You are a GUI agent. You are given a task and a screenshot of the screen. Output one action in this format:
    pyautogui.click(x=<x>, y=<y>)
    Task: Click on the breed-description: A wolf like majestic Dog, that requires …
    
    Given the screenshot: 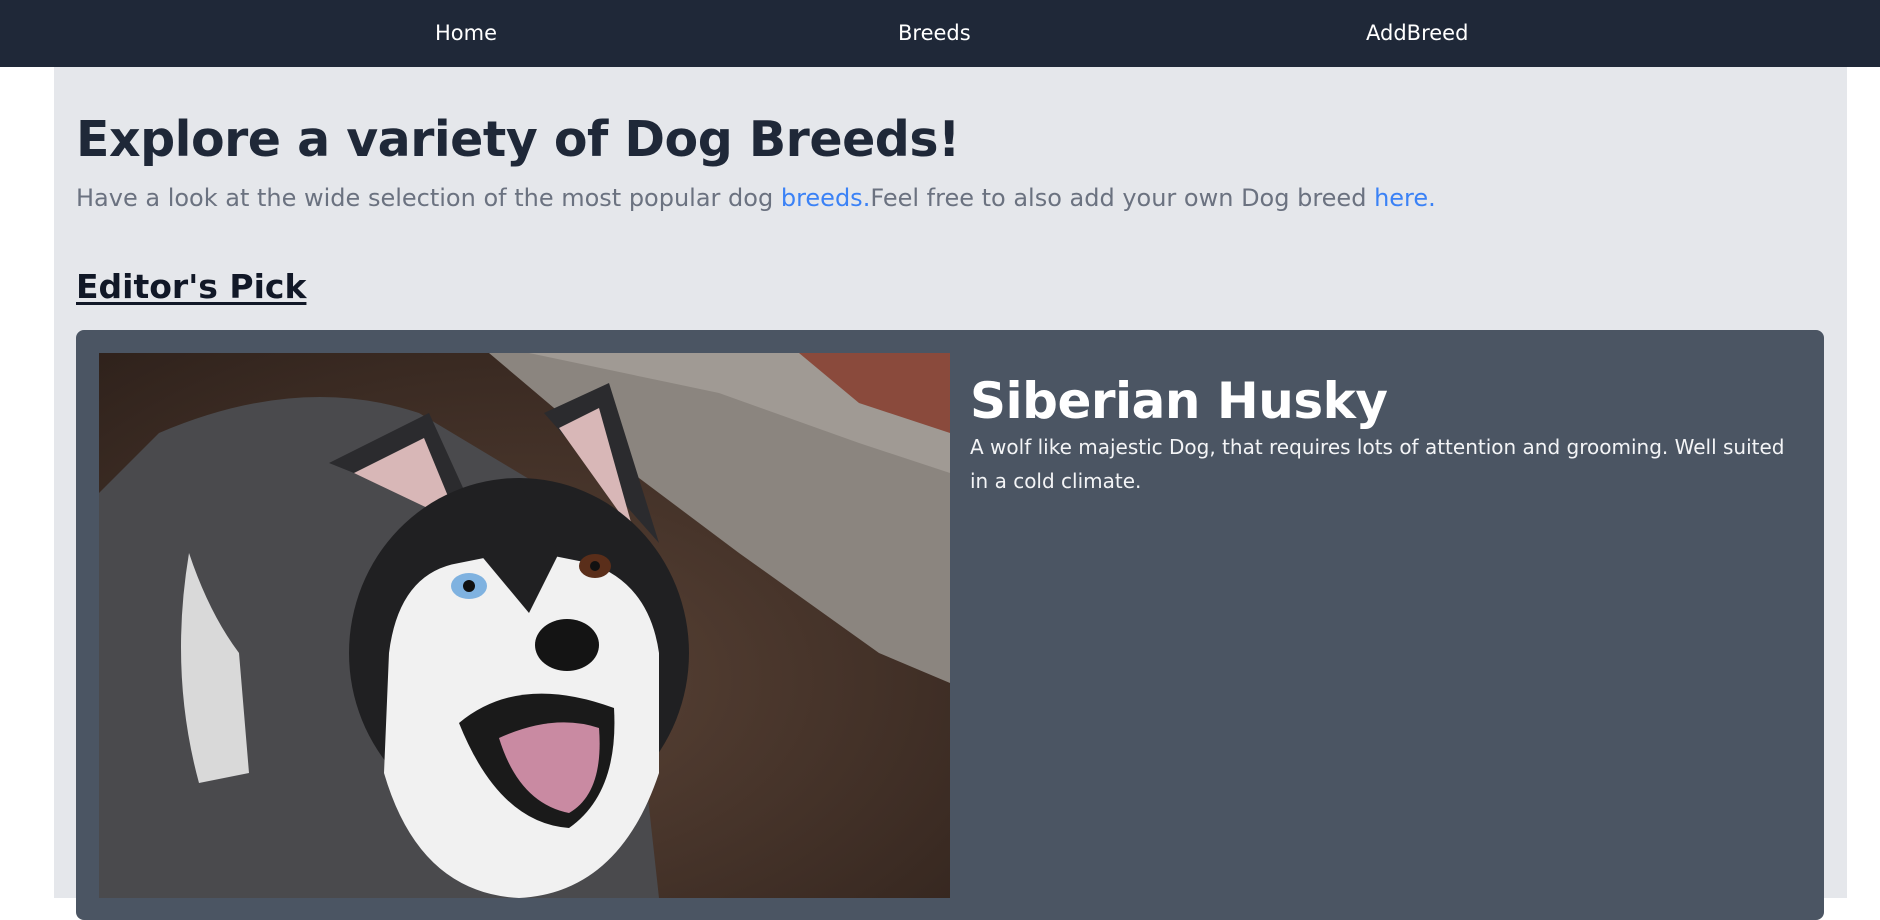 What is the action you would take?
    pyautogui.click(x=1377, y=464)
    